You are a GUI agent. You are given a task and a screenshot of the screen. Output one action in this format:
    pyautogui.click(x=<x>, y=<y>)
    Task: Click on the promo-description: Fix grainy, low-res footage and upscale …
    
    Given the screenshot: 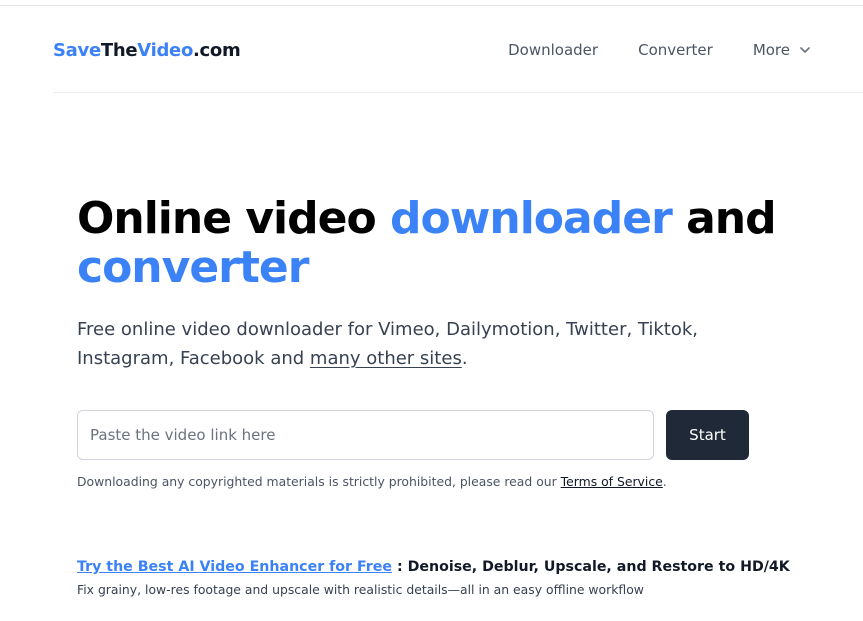 What is the action you would take?
    pyautogui.click(x=360, y=589)
    